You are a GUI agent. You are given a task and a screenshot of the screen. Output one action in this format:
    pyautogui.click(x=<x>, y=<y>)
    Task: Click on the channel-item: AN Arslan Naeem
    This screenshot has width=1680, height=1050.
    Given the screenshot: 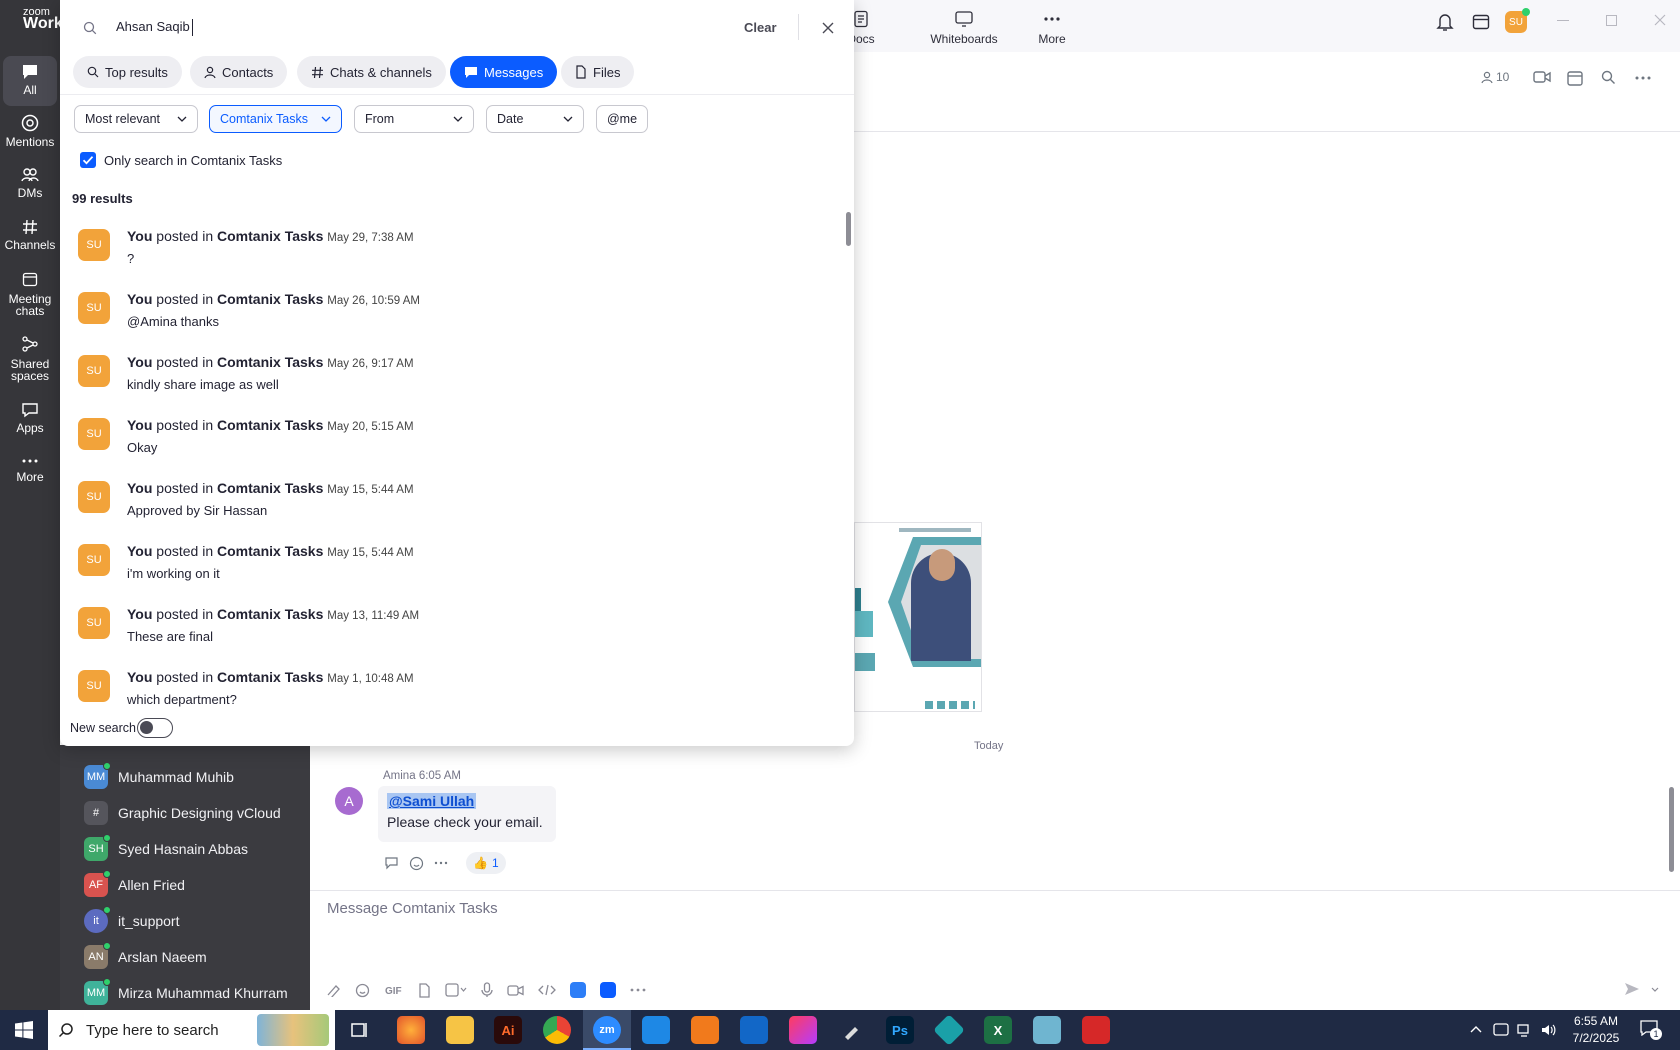 What is the action you would take?
    pyautogui.click(x=145, y=957)
    